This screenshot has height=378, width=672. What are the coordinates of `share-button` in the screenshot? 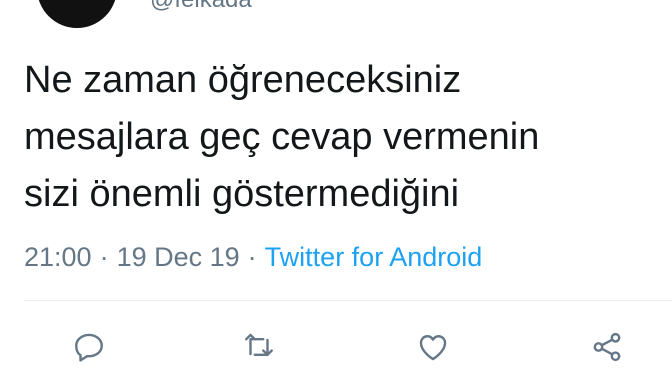 It's located at (607, 347).